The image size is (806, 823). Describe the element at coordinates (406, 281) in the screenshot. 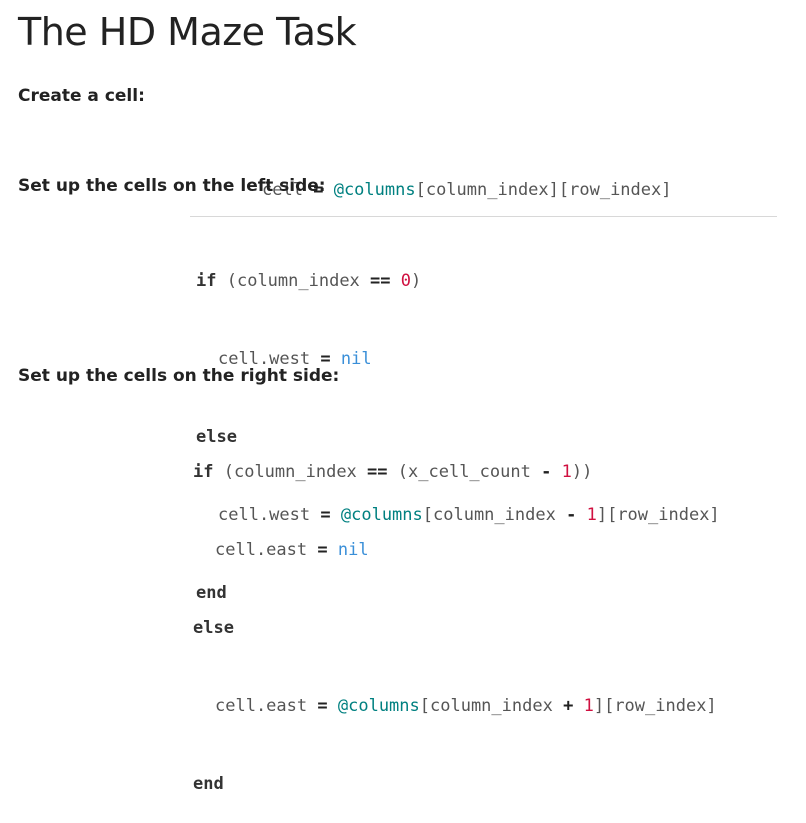

I see `code-number: 0` at that location.